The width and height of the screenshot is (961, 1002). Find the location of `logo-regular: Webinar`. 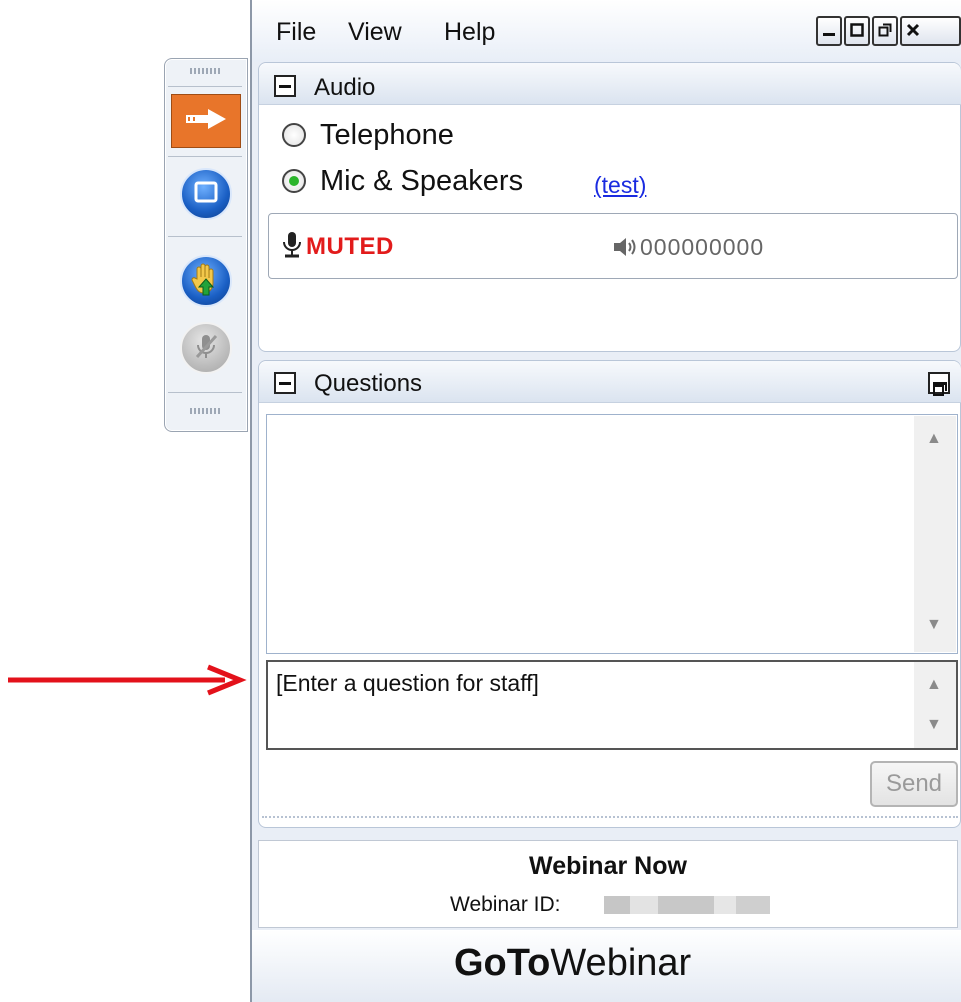

logo-regular: Webinar is located at coordinates (621, 963).